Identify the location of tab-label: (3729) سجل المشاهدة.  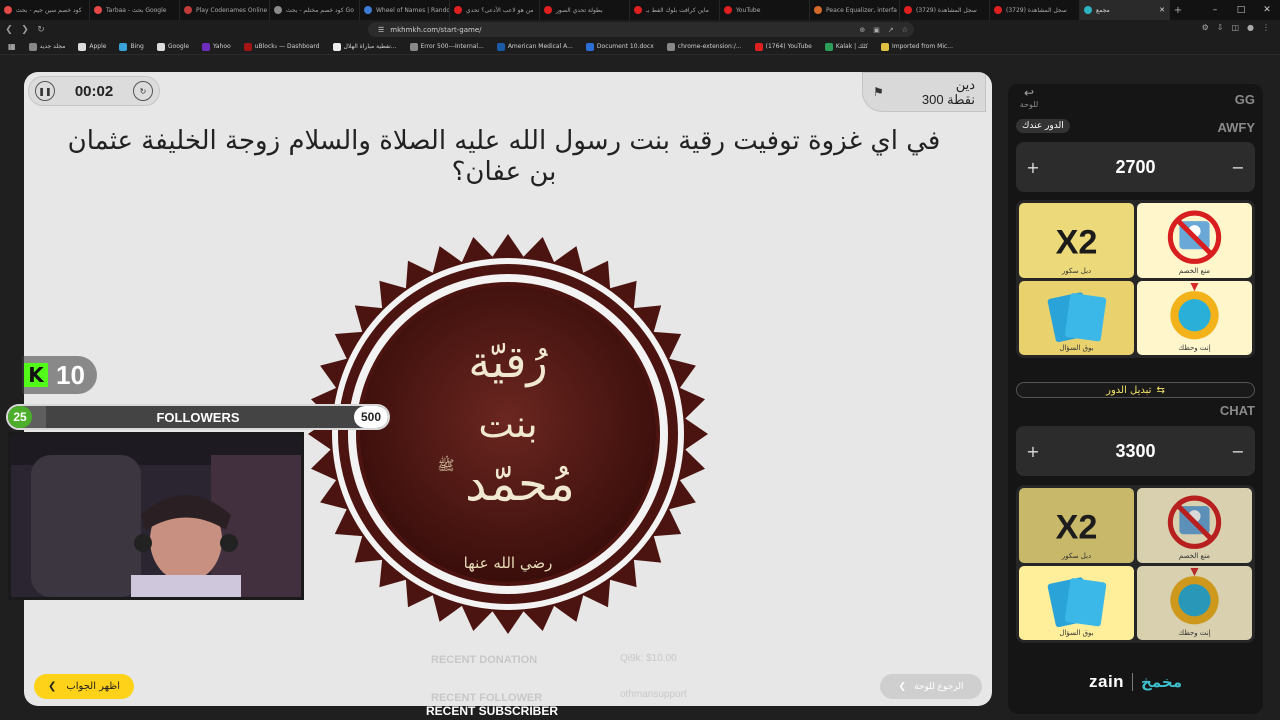
(1036, 10).